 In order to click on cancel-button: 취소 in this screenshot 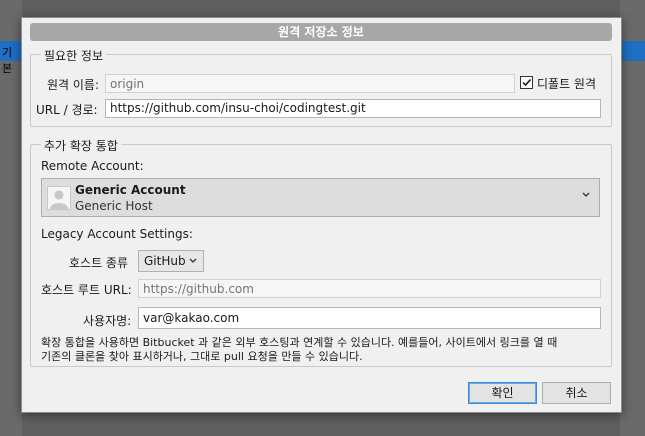, I will do `click(576, 393)`.